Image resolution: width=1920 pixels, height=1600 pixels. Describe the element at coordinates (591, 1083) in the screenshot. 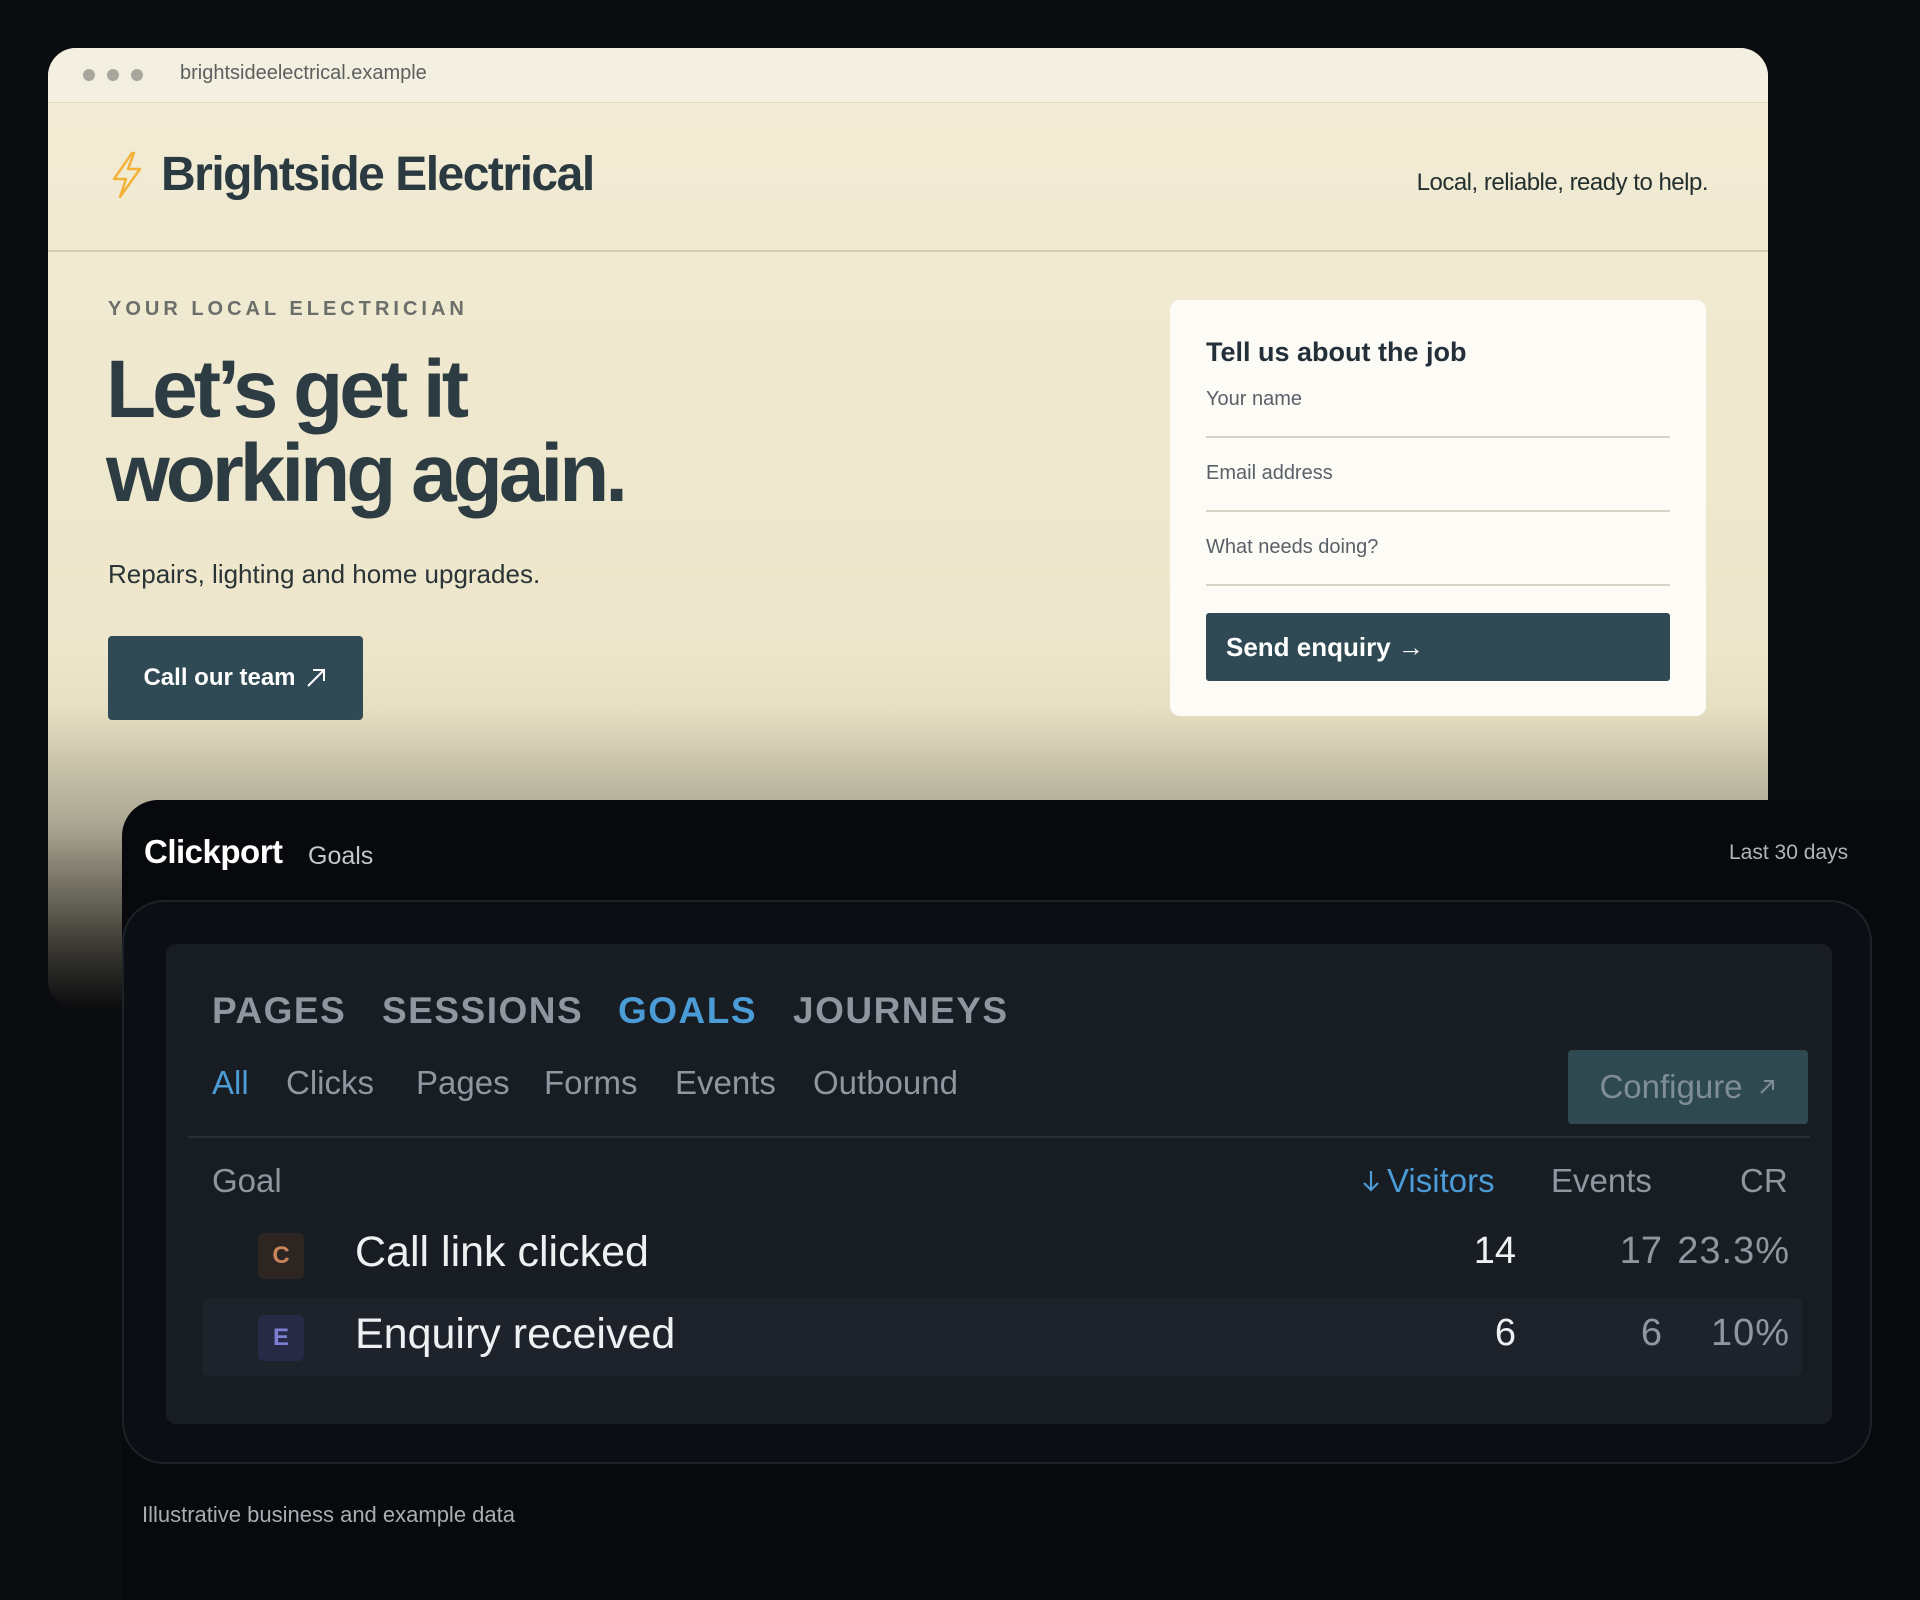

I see `filter-forms: Forms` at that location.